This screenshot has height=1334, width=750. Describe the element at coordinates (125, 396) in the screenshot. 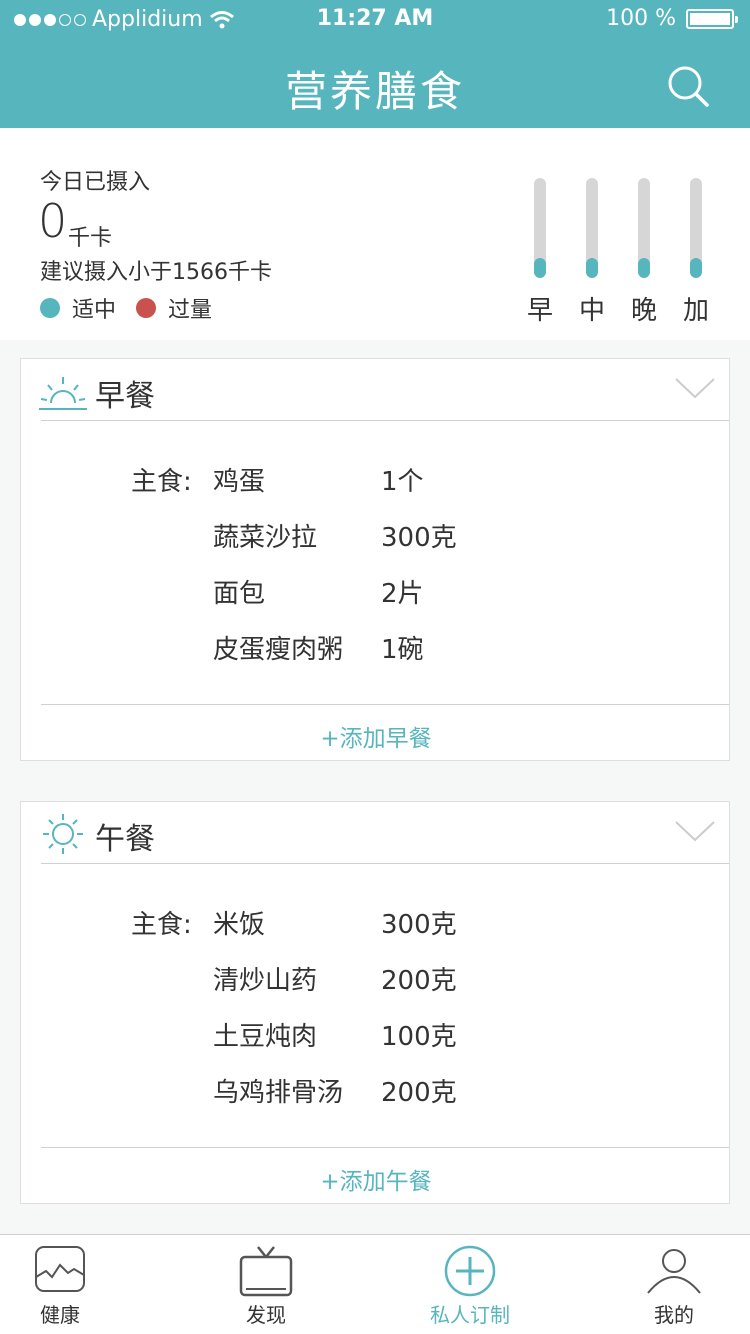

I see `meal-name: 早餐` at that location.